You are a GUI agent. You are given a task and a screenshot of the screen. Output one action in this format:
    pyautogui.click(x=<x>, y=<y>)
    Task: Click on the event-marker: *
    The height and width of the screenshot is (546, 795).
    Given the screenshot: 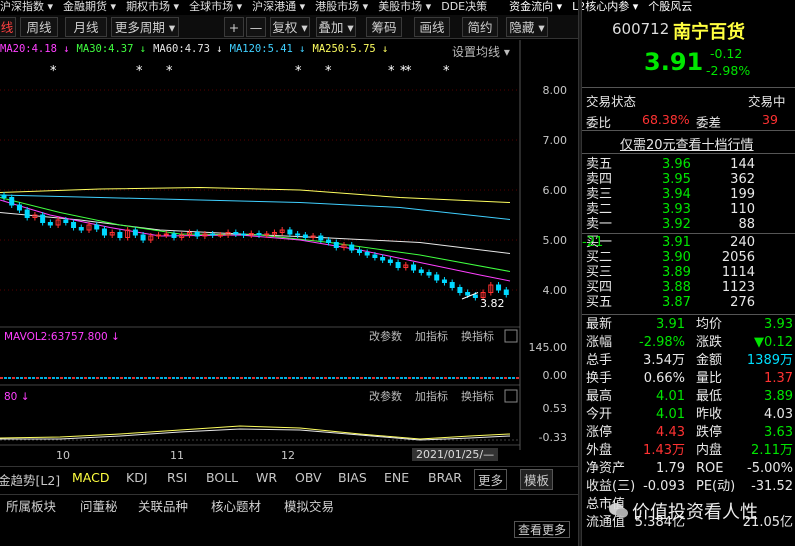 What is the action you would take?
    pyautogui.click(x=391, y=71)
    